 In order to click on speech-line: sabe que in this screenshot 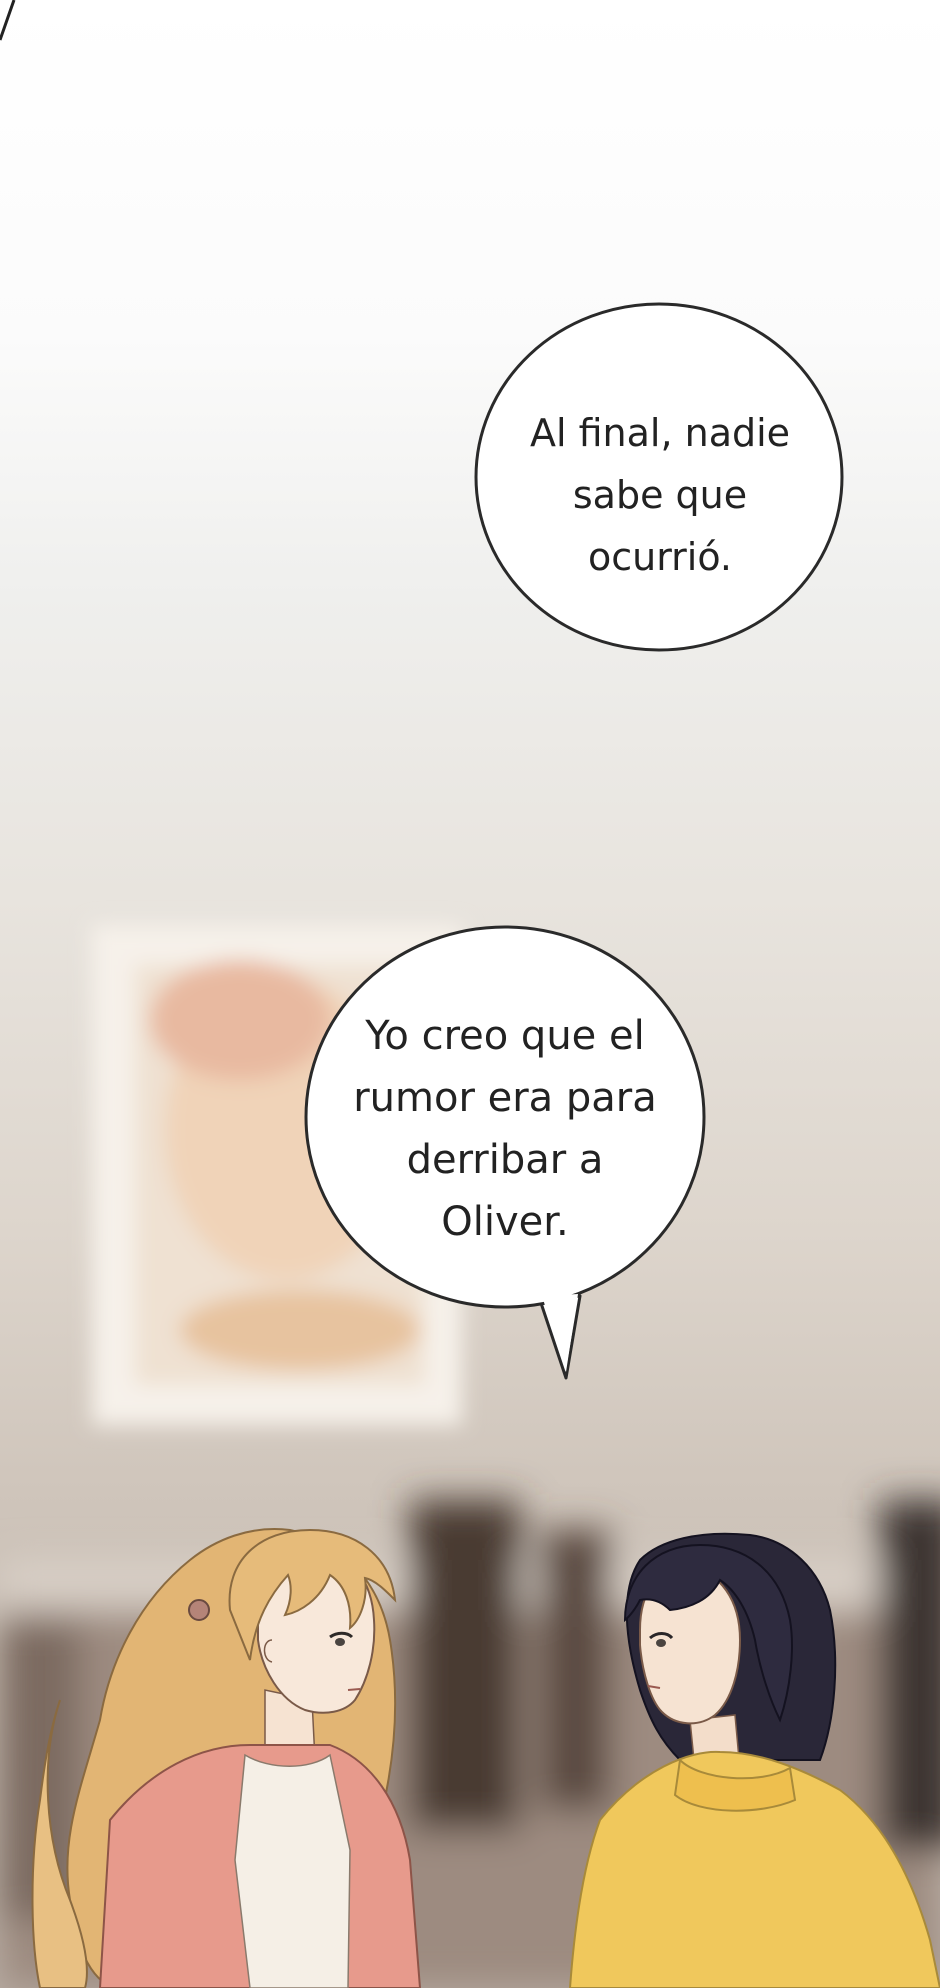, I will do `click(660, 495)`.